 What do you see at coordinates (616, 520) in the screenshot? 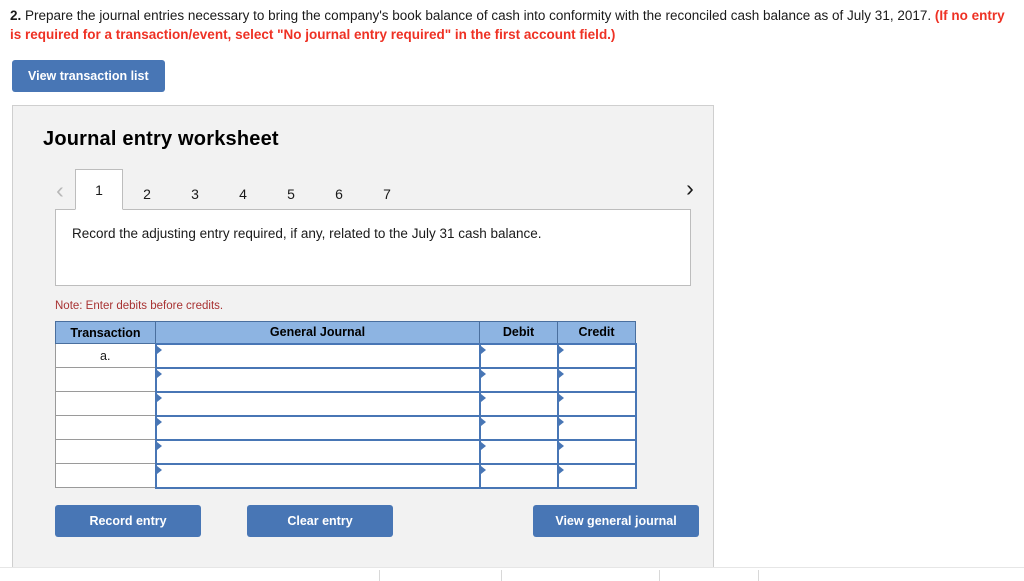
I see `view-general-journal-button: View general journal` at bounding box center [616, 520].